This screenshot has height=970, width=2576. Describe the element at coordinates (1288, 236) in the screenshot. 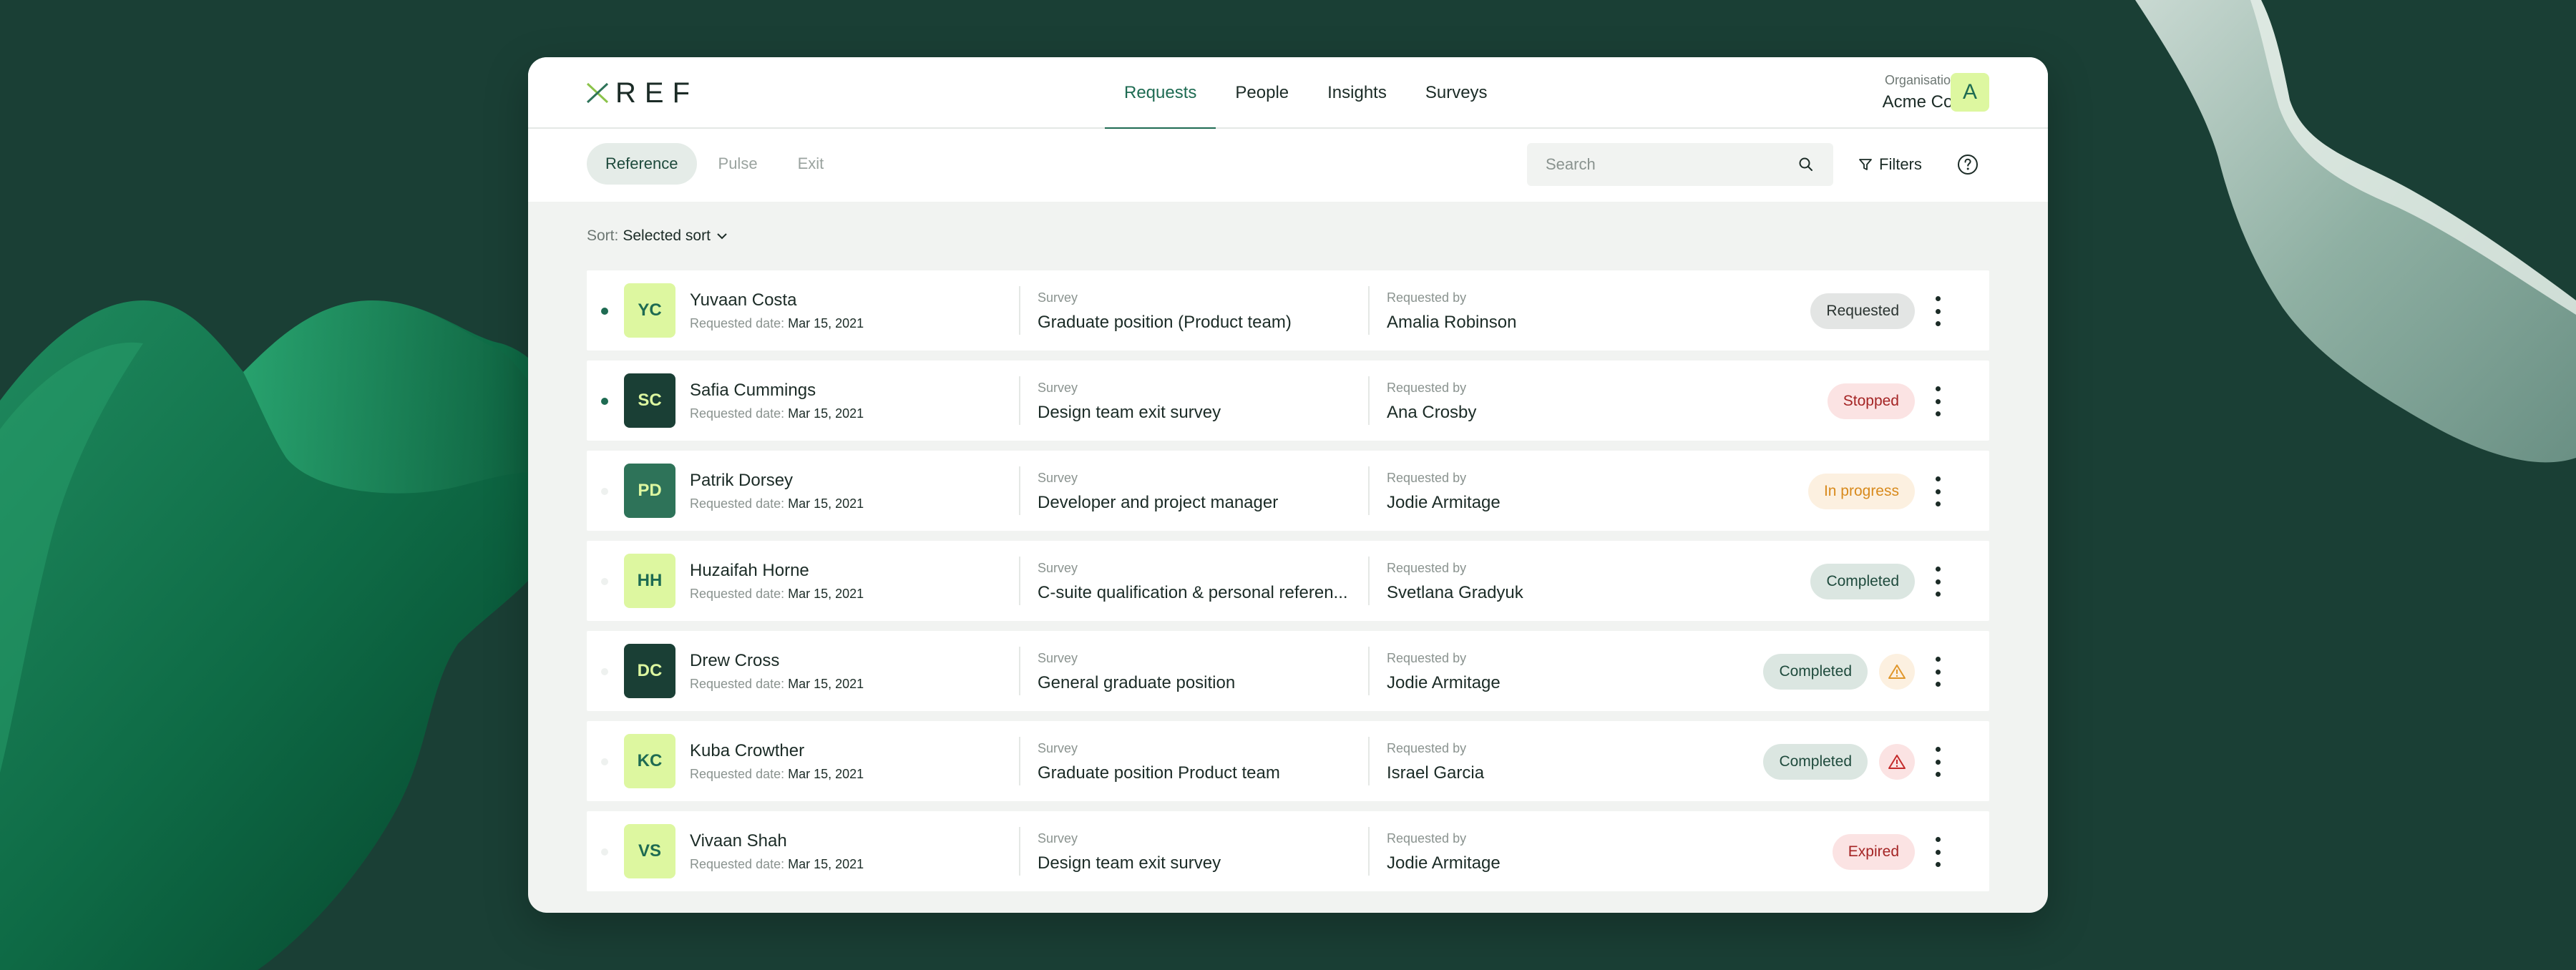

I see `sort-dropdown: Sort: Selected sort` at that location.